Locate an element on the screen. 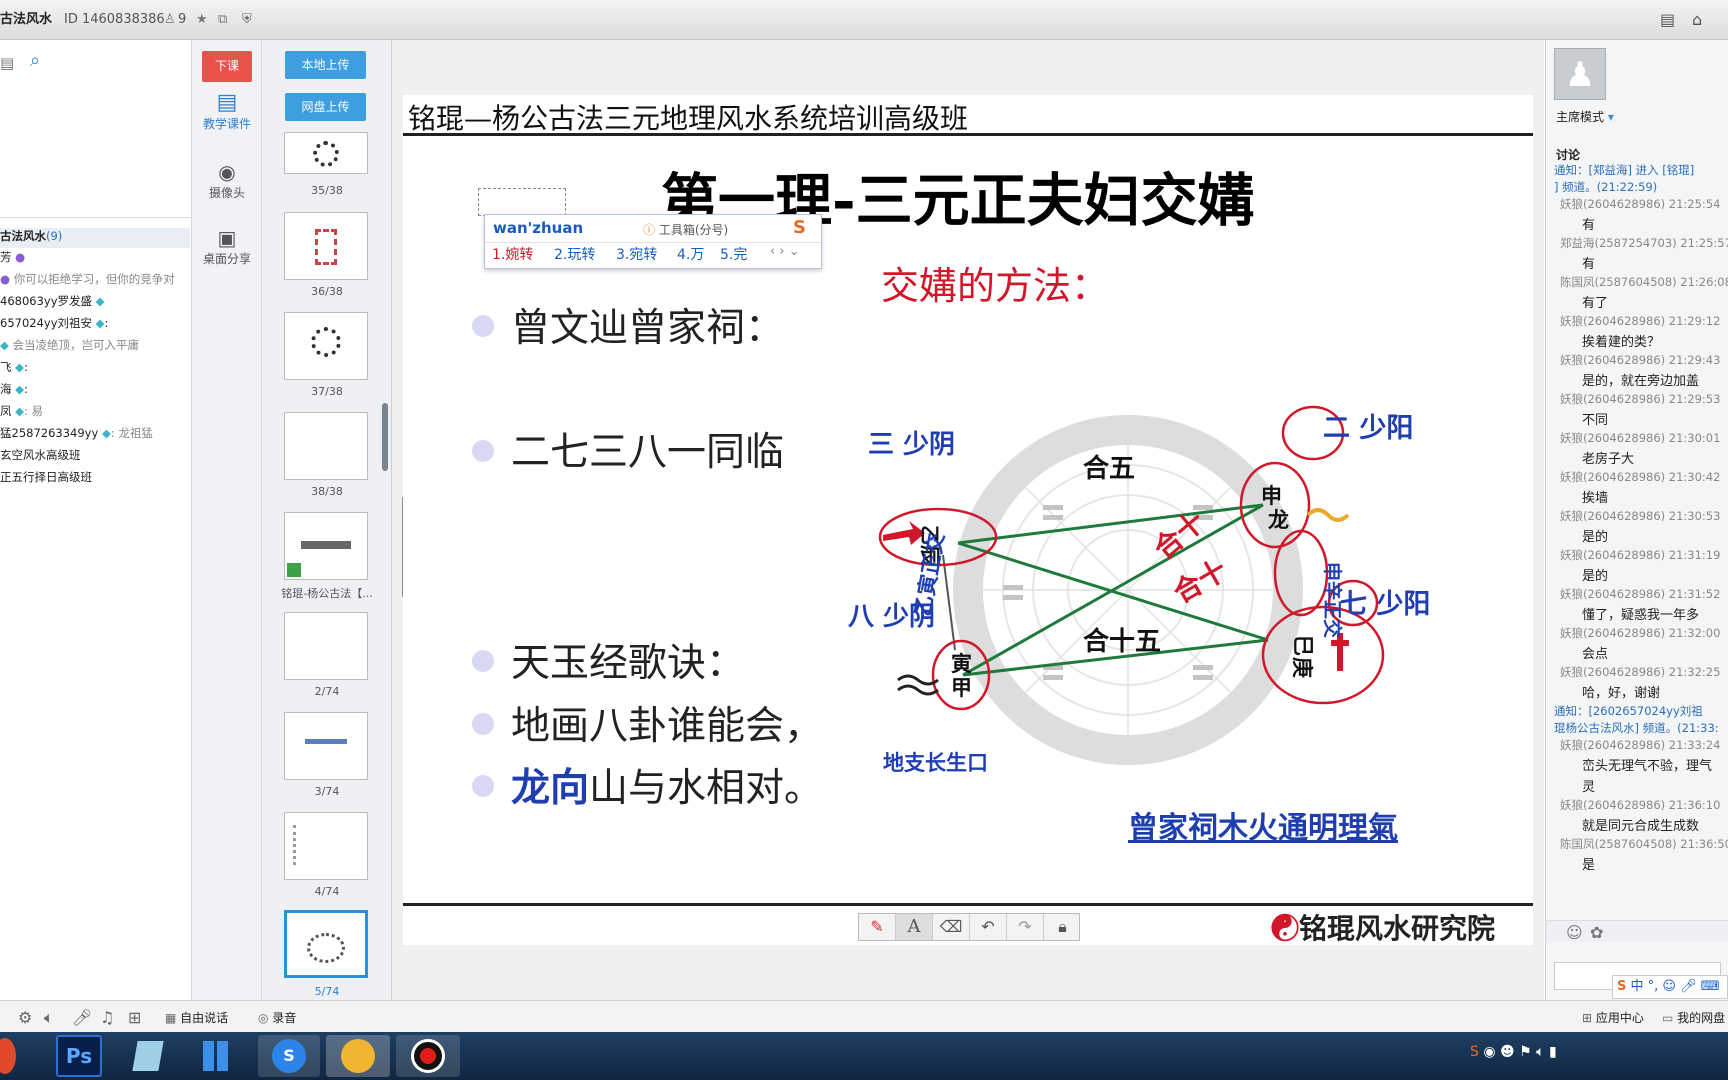  title-bar: 古法风水 ID 1460838386 ♙ 9 ★ ⧉ ⛨ ▤ ⌂ is located at coordinates (864, 20).